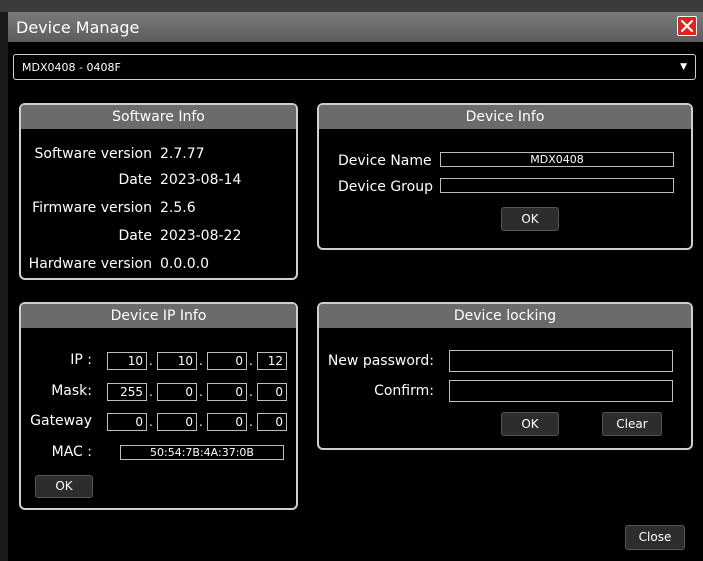  Describe the element at coordinates (632, 424) in the screenshot. I see `clear-button: Clear` at that location.